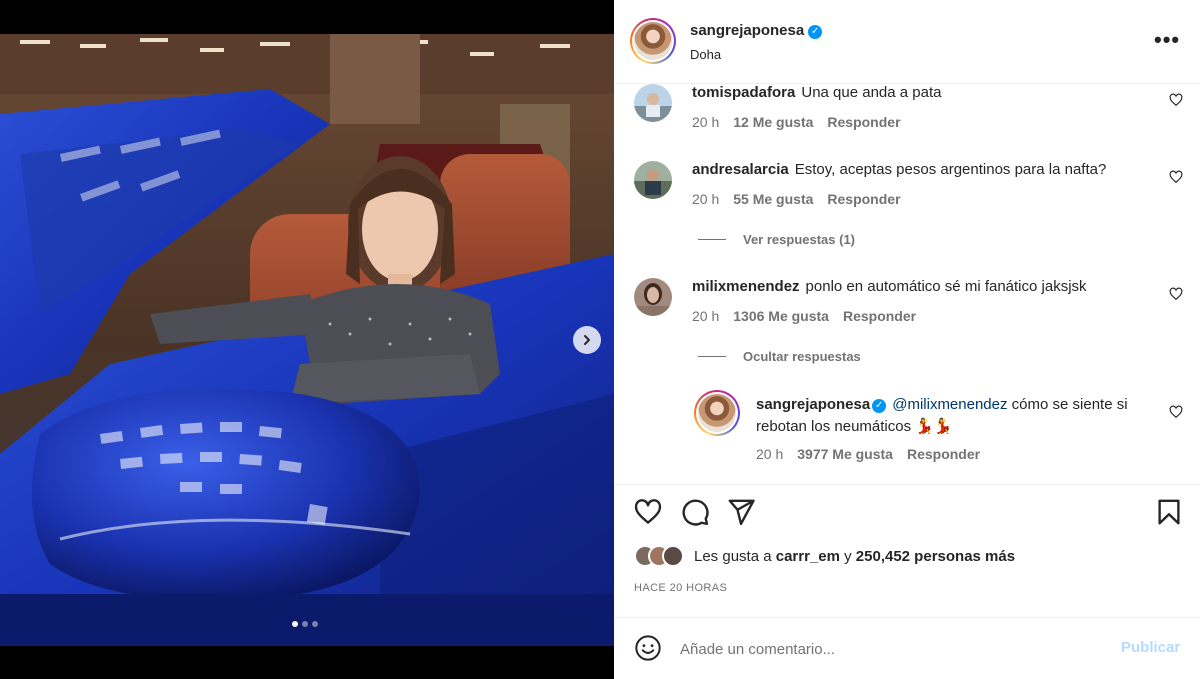 The height and width of the screenshot is (679, 1200). What do you see at coordinates (653, 41) in the screenshot?
I see `author-avatar` at bounding box center [653, 41].